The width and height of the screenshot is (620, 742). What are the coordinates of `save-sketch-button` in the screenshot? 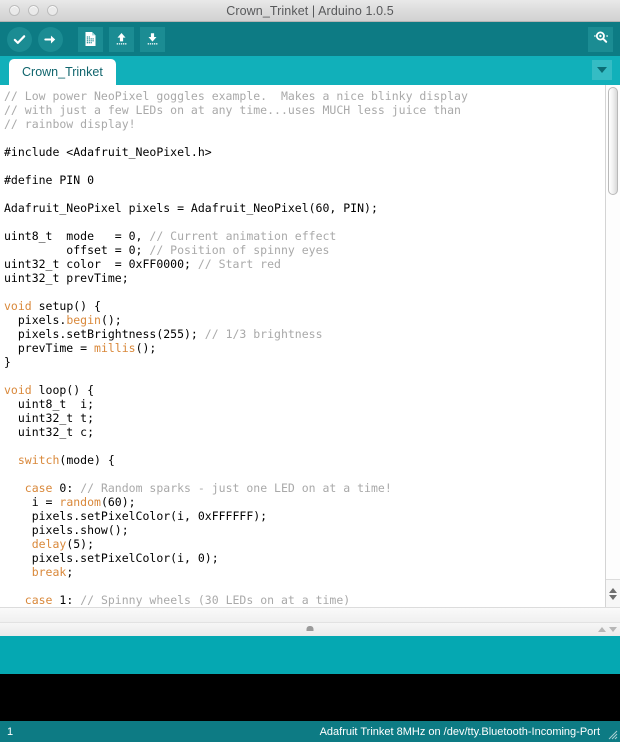 It's located at (152, 39).